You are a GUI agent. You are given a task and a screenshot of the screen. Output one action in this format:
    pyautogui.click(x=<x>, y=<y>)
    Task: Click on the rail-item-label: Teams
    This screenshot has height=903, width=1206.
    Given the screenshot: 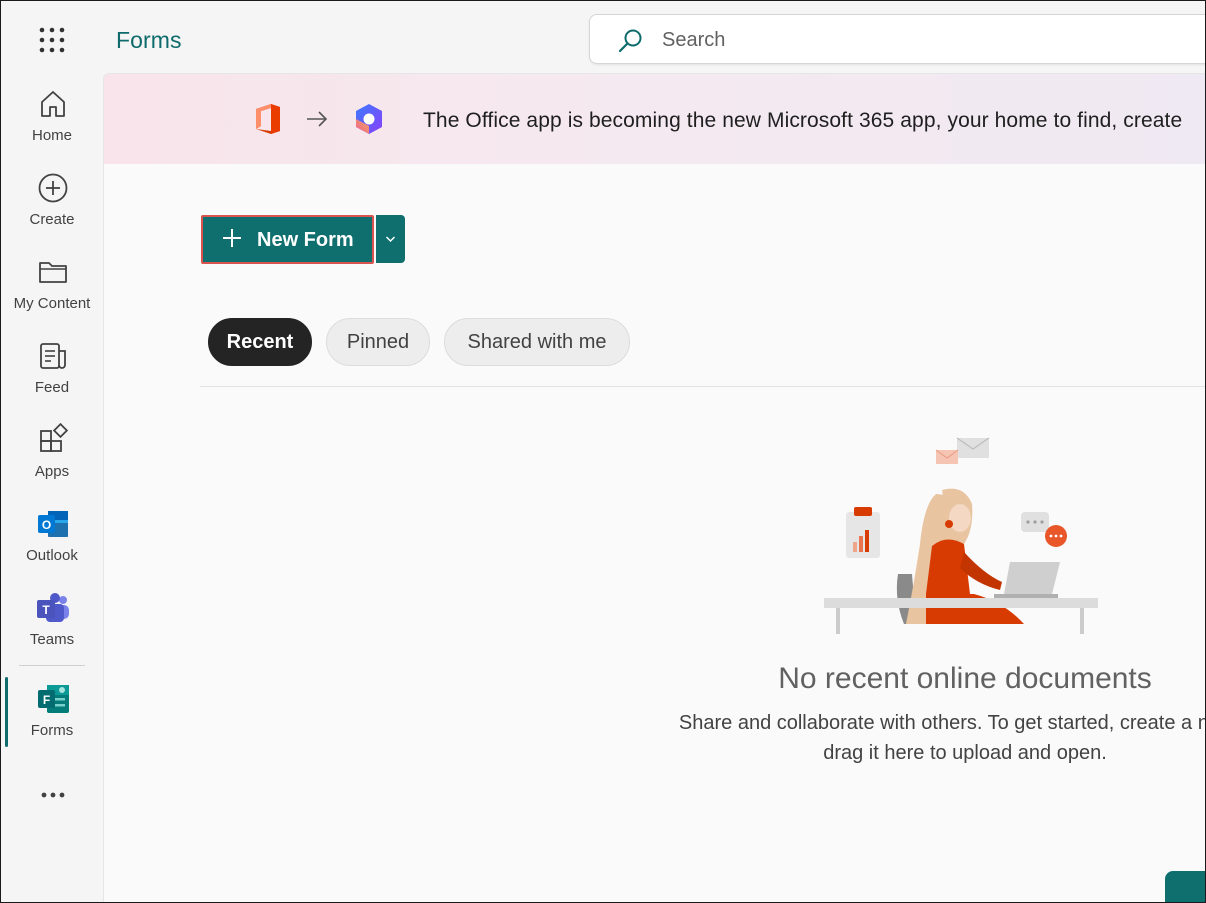 What is the action you would take?
    pyautogui.click(x=52, y=639)
    